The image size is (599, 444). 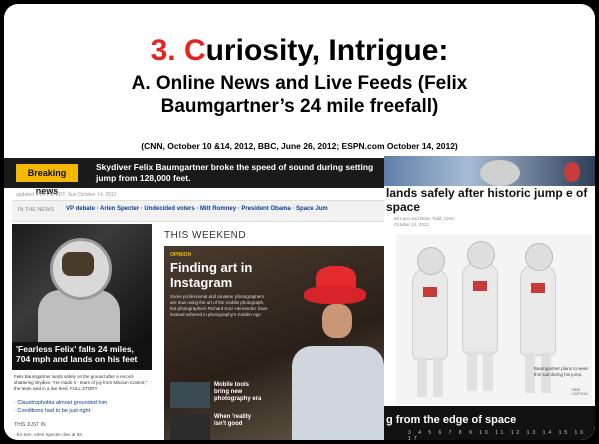 What do you see at coordinates (500, 173) in the screenshot?
I see `jumper-figure` at bounding box center [500, 173].